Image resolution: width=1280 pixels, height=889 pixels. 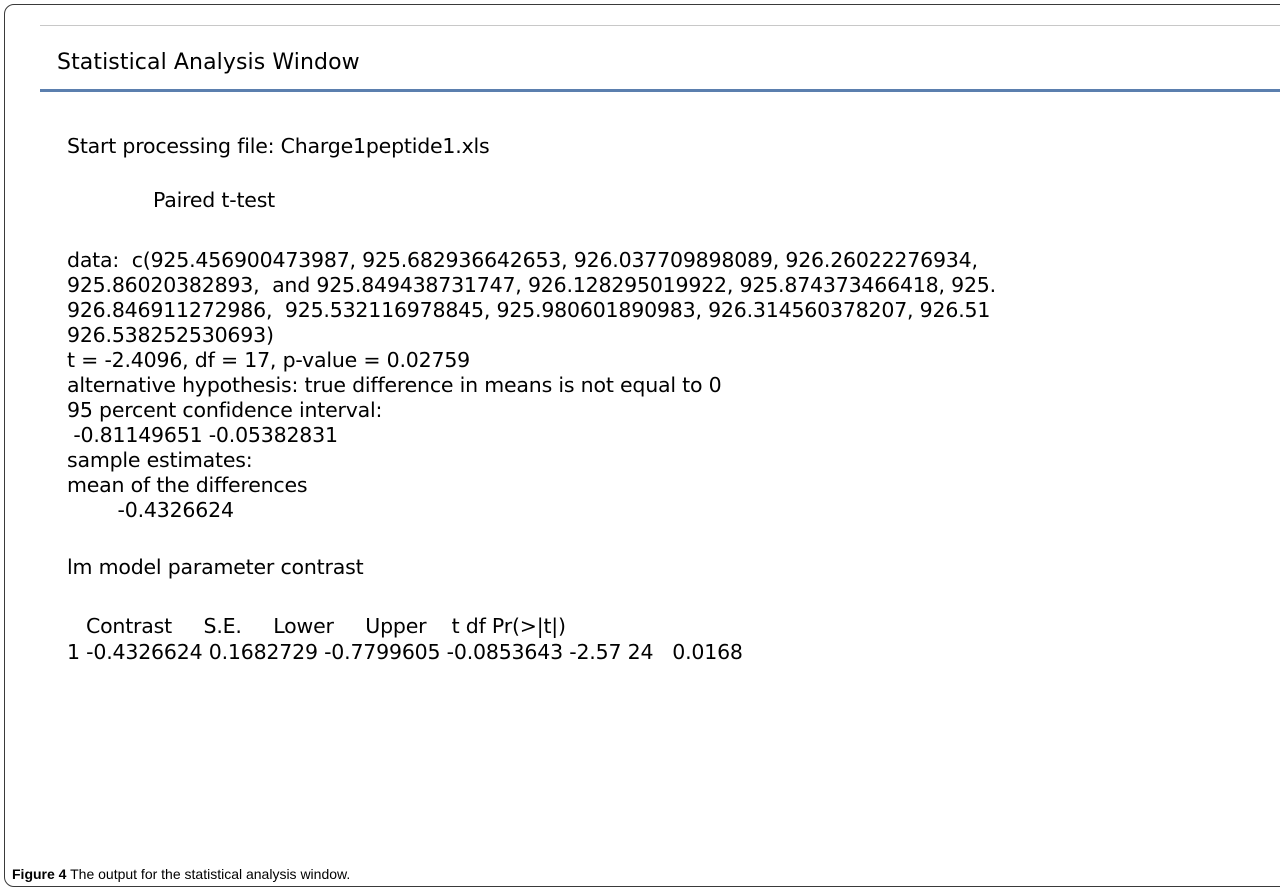 I want to click on confidence-interval-label: 95 percent confidence interval:, so click(x=225, y=410).